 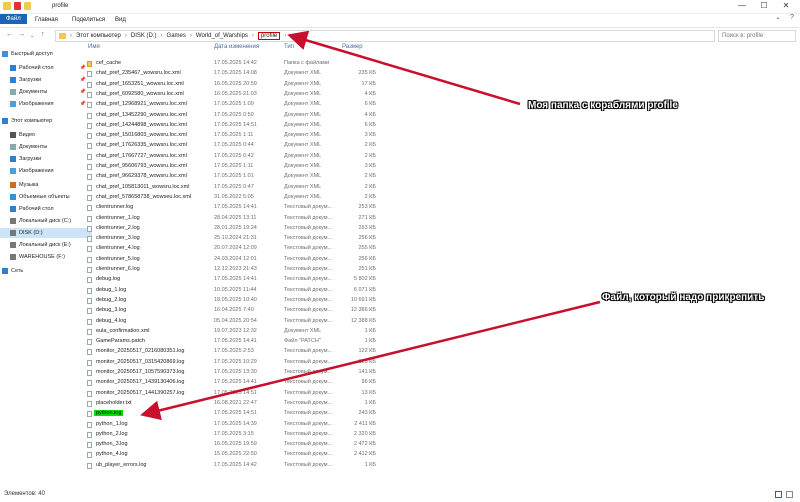 What do you see at coordinates (13, 19) in the screenshot?
I see `tab-file: Файл` at bounding box center [13, 19].